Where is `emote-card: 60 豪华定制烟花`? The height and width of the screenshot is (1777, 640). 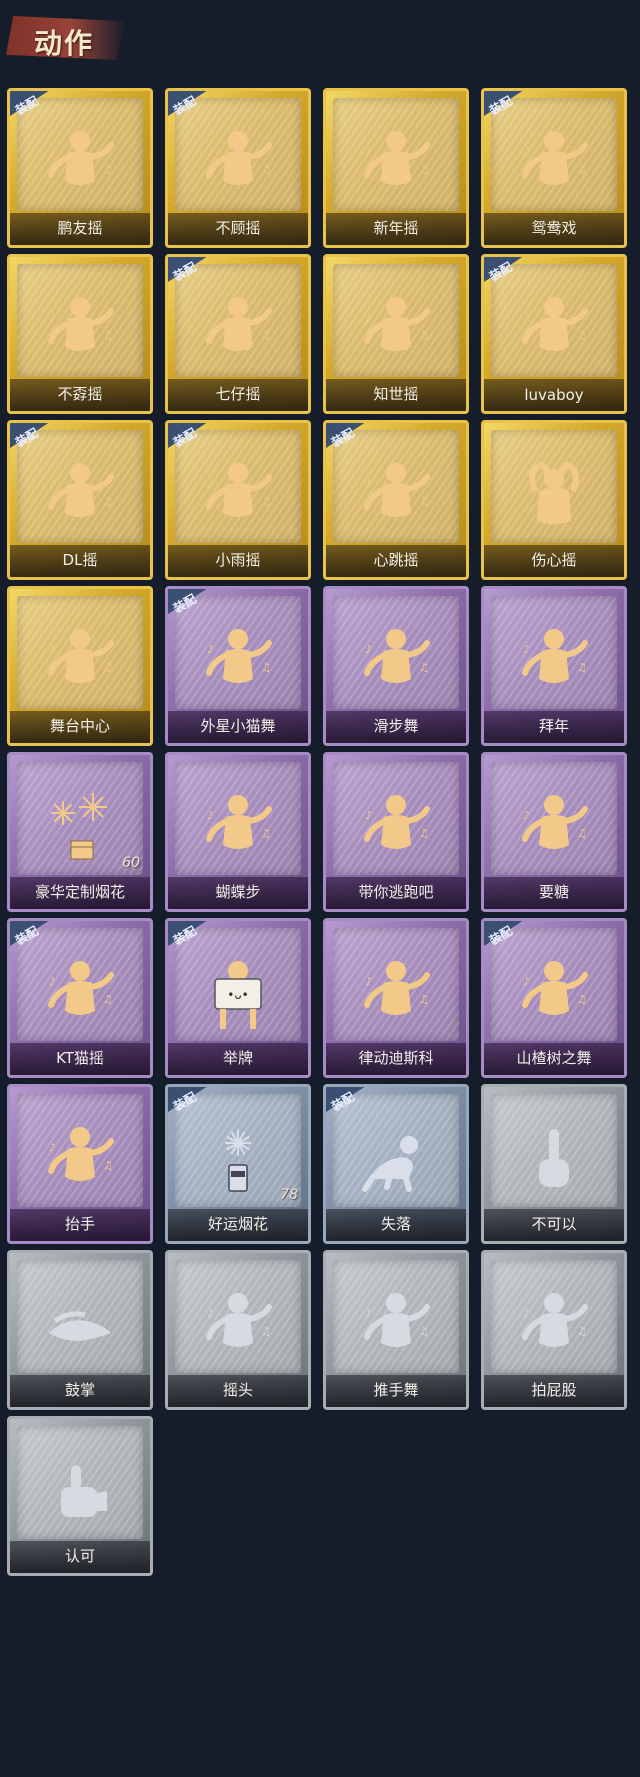
emote-card: 60 豪华定制烟花 is located at coordinates (80, 832).